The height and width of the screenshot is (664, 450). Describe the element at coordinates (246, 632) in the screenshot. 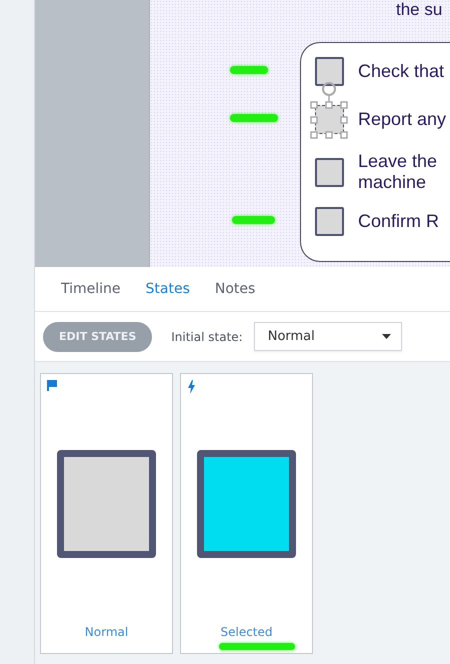

I see `state-name: Selected` at that location.